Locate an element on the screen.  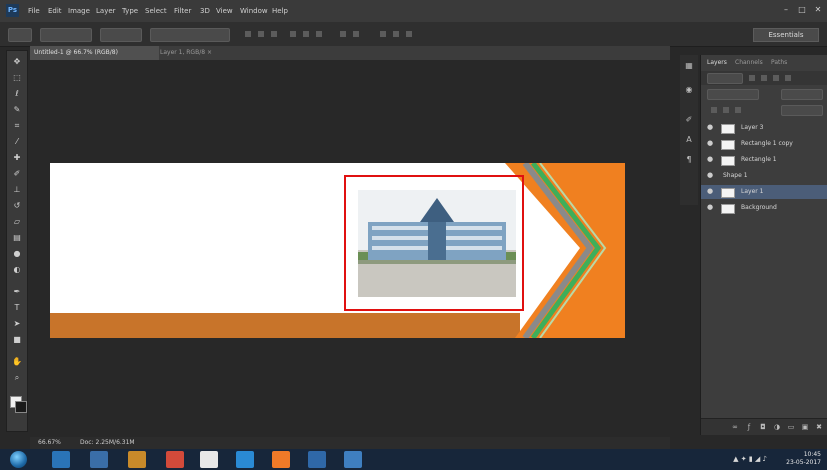
menu-window: Window is located at coordinates (254, 11).